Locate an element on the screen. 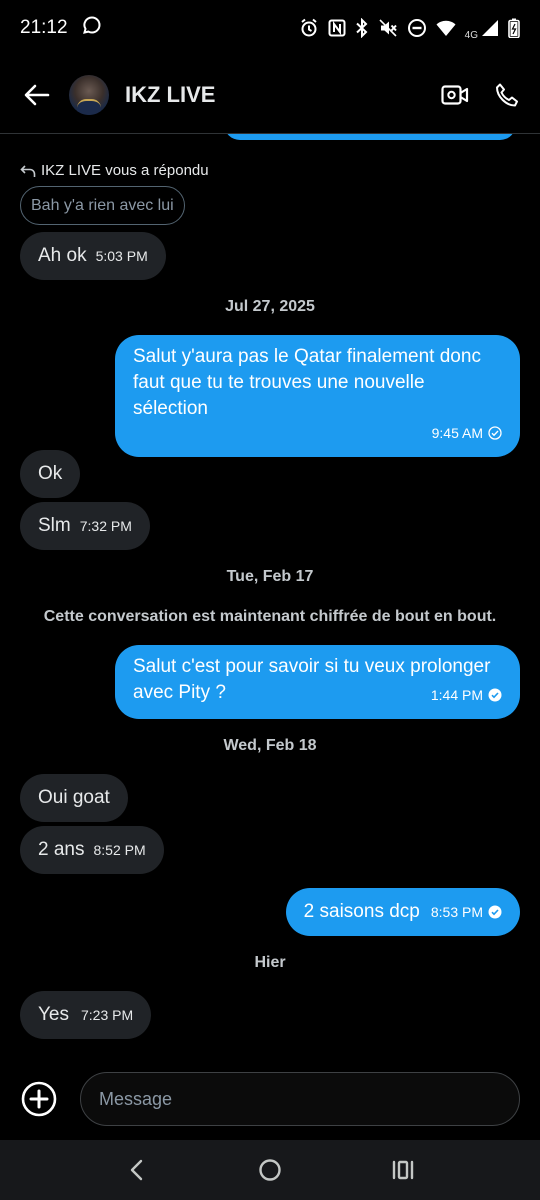 The height and width of the screenshot is (1200, 540). video-call-button is located at coordinates (455, 95).